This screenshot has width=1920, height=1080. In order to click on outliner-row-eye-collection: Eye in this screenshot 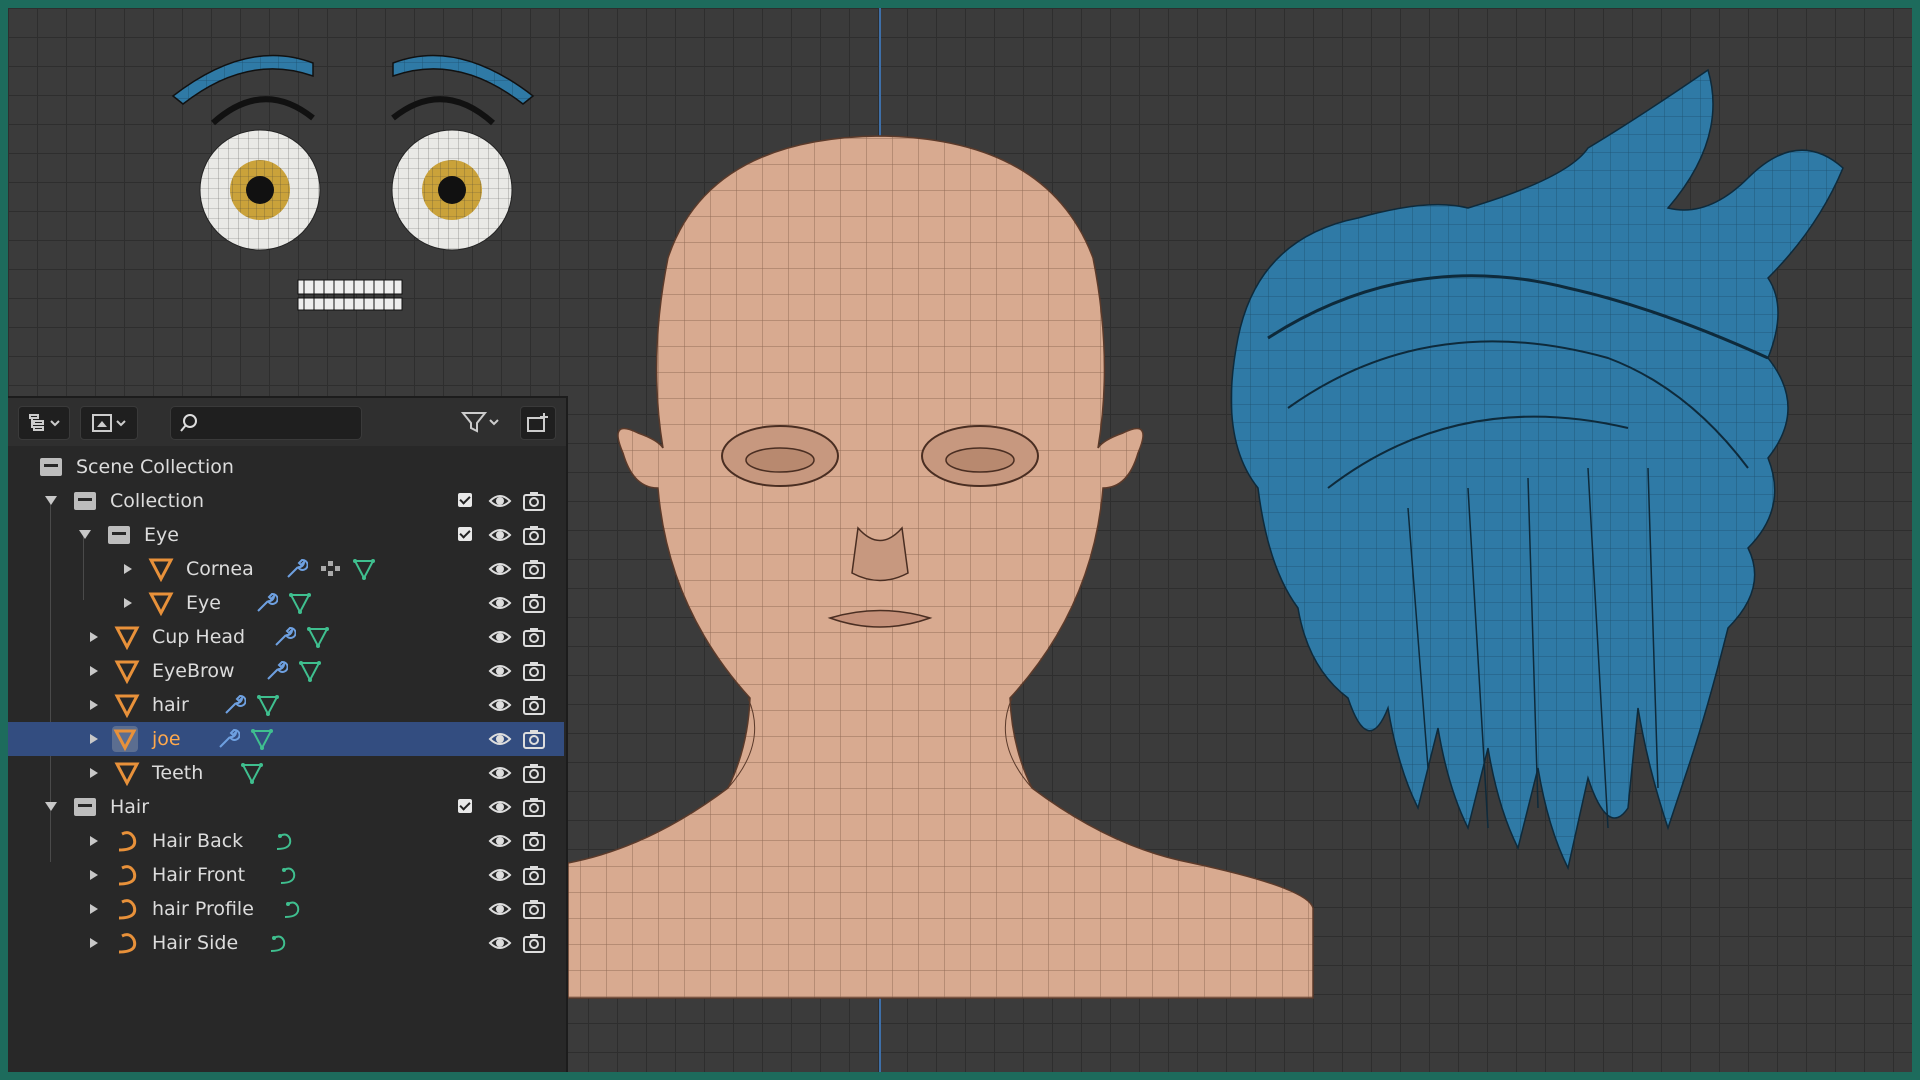, I will do `click(286, 535)`.